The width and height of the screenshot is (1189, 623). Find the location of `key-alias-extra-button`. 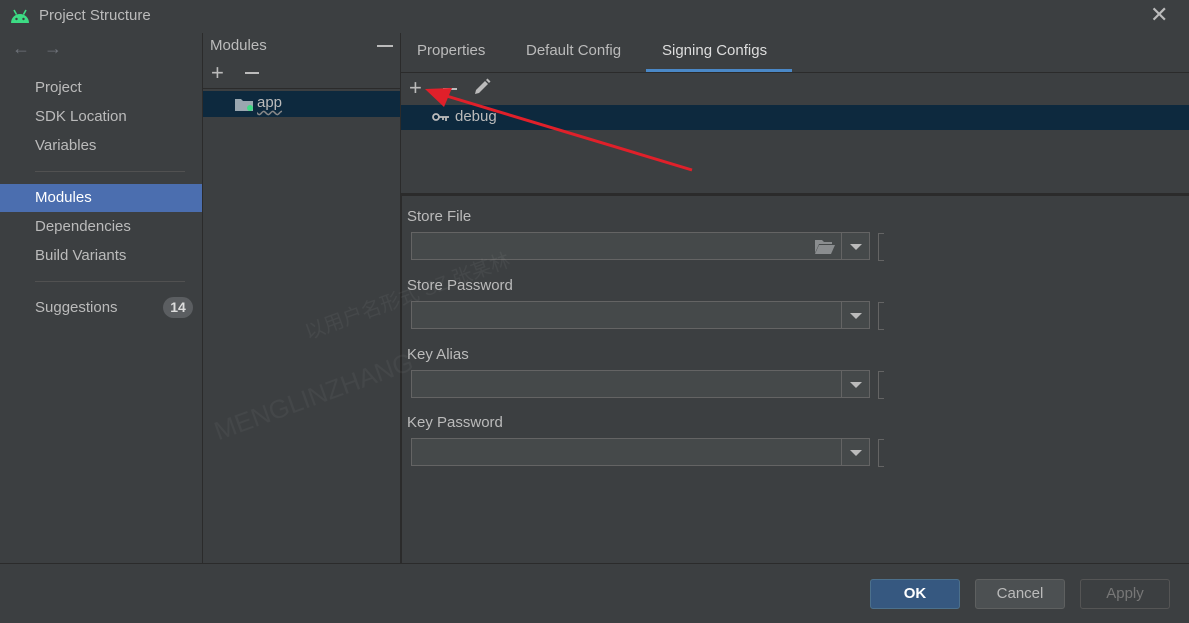

key-alias-extra-button is located at coordinates (881, 385).